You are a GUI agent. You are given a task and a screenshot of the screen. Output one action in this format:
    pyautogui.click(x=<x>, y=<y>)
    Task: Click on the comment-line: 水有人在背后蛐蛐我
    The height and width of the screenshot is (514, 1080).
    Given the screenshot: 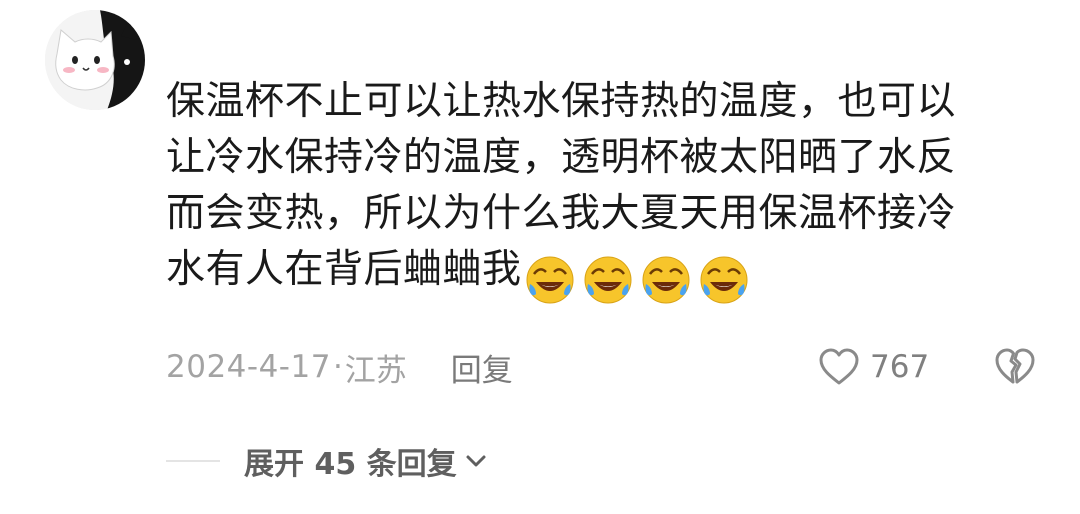 What is the action you would take?
    pyautogui.click(x=344, y=269)
    